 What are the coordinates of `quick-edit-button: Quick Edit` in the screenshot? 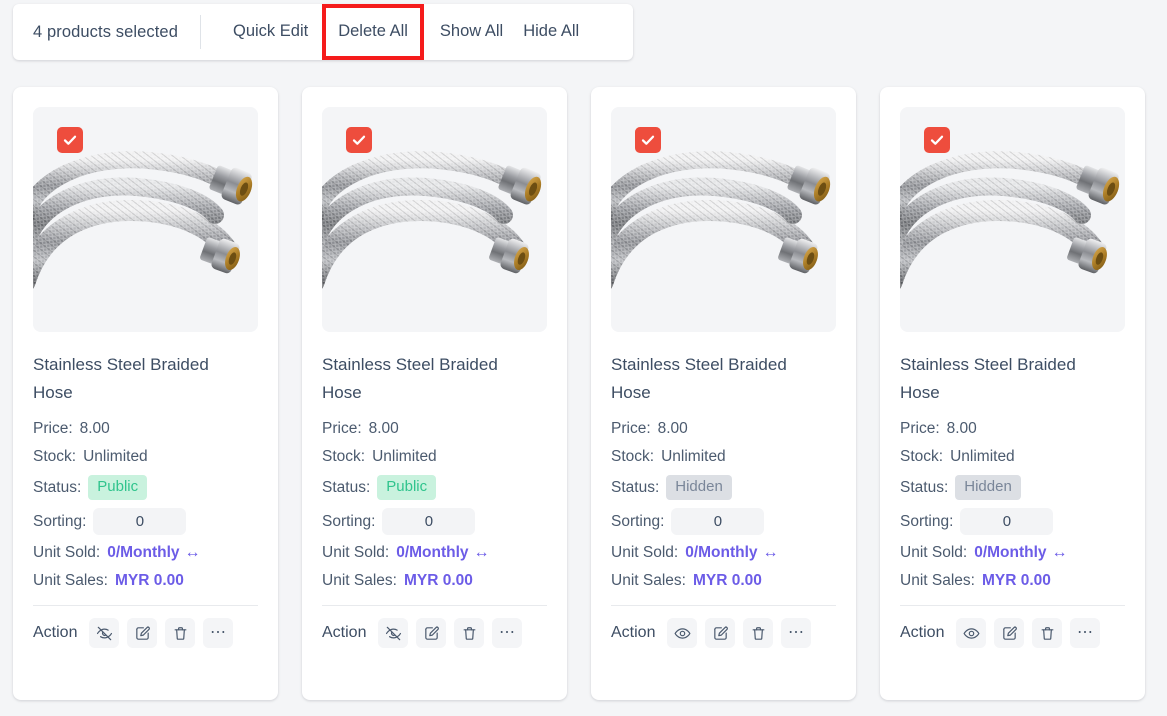 It's located at (270, 32).